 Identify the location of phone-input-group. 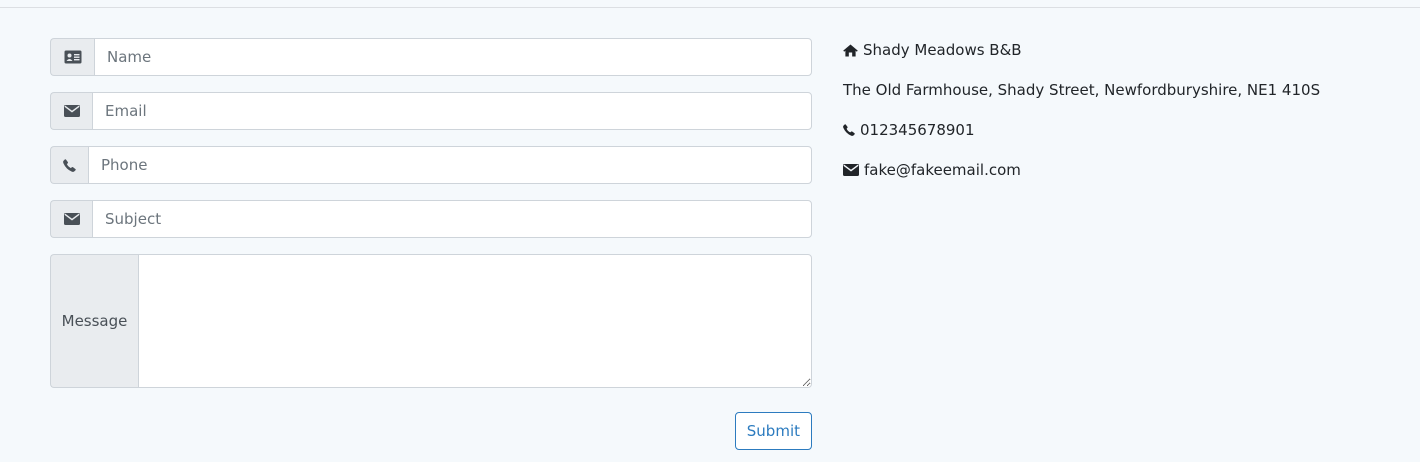
(431, 165).